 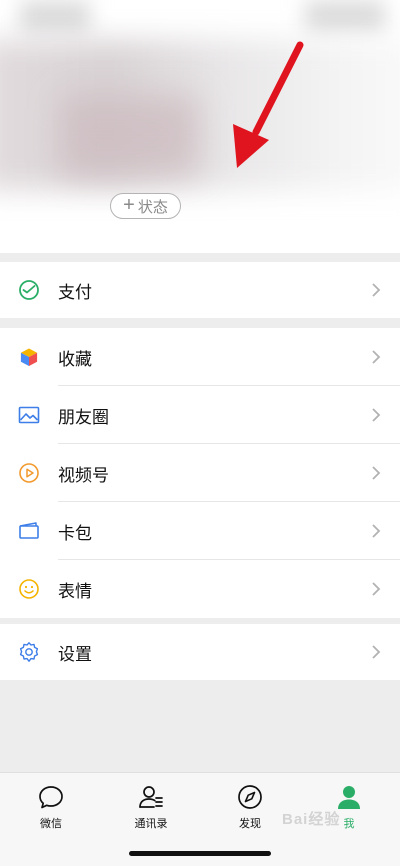 I want to click on tab-contacts: 通讯录, so click(x=151, y=807).